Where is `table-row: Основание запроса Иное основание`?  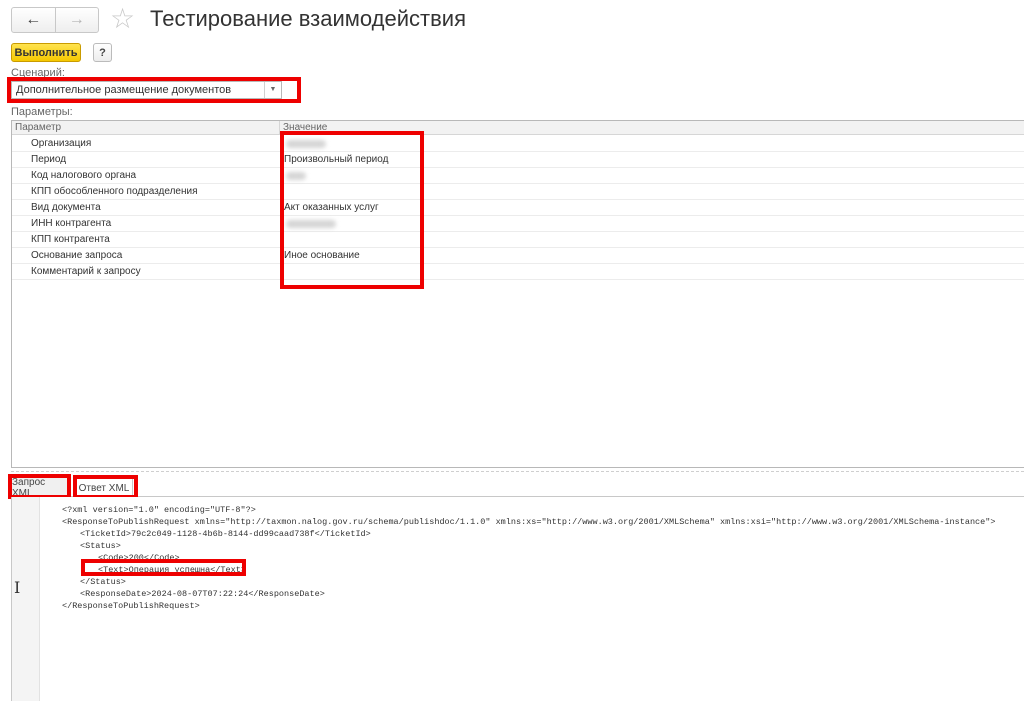 table-row: Основание запроса Иное основание is located at coordinates (518, 256).